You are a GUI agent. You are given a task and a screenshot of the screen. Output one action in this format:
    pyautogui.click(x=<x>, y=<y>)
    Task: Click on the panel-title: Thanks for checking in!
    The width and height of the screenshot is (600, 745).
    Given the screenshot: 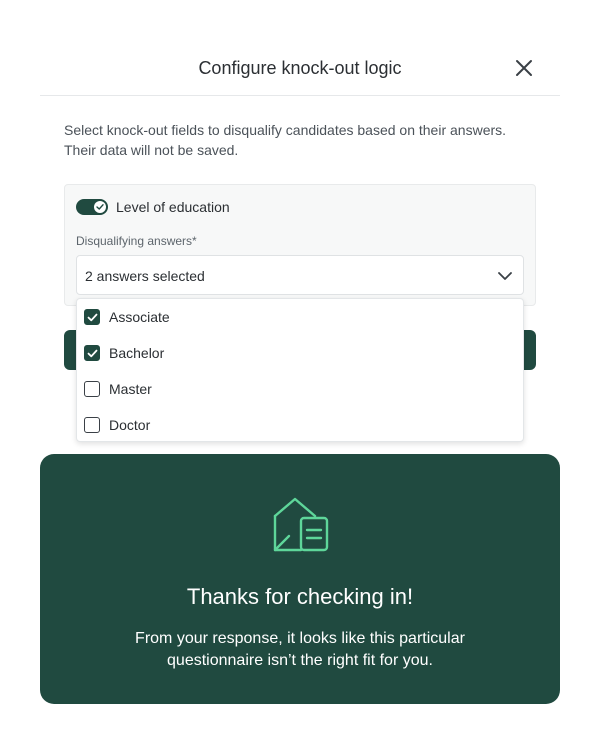 What is the action you would take?
    pyautogui.click(x=300, y=596)
    